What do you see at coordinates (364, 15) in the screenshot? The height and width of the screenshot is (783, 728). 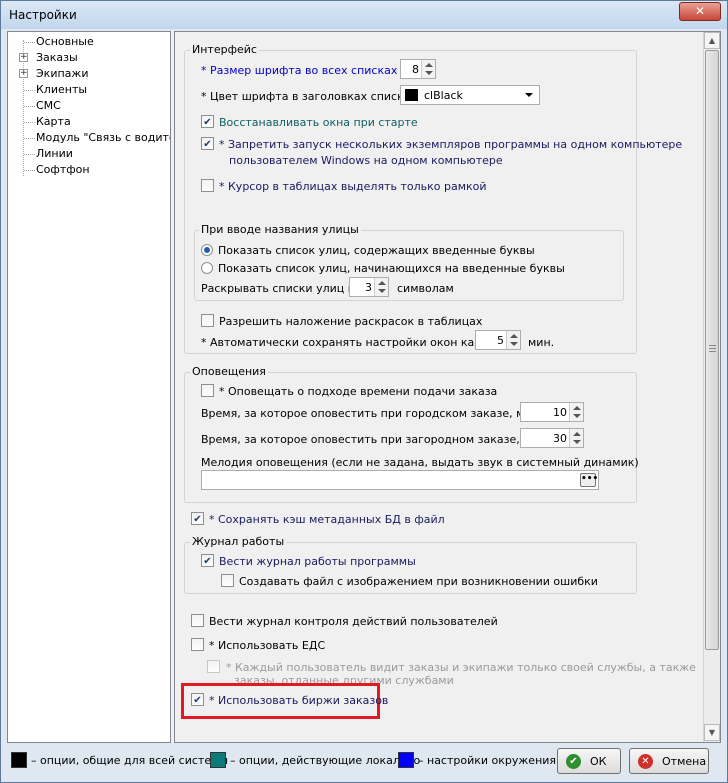 I see `title-bar: Настройки ✕` at bounding box center [364, 15].